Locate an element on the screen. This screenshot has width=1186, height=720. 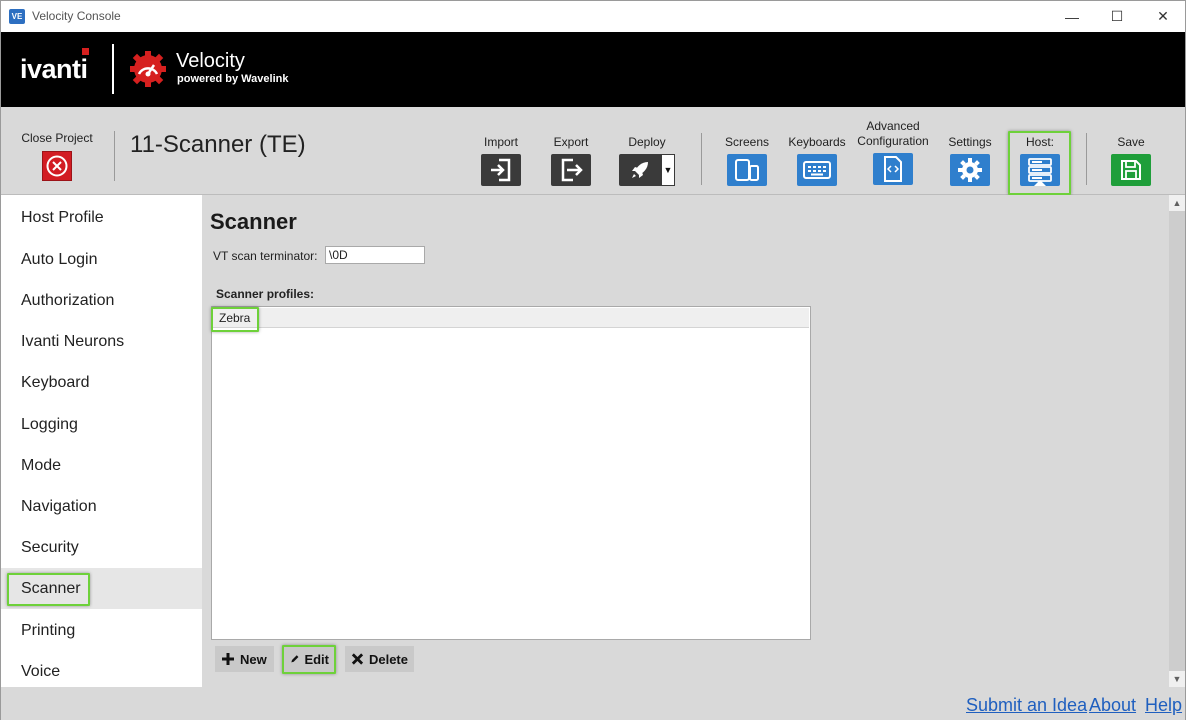
sidebar-item-keyboard: Keyboard is located at coordinates (101, 382).